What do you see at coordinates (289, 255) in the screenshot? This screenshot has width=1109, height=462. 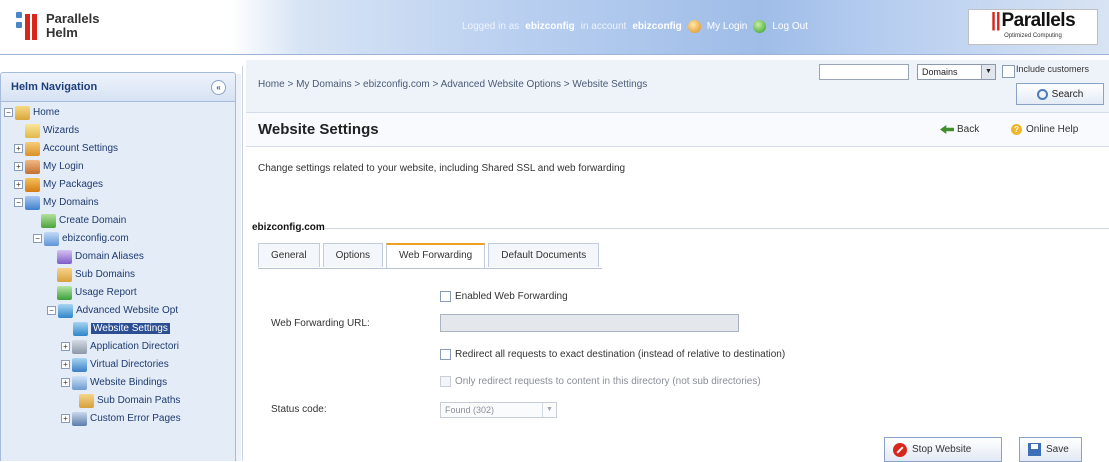 I see `tab-general: General` at bounding box center [289, 255].